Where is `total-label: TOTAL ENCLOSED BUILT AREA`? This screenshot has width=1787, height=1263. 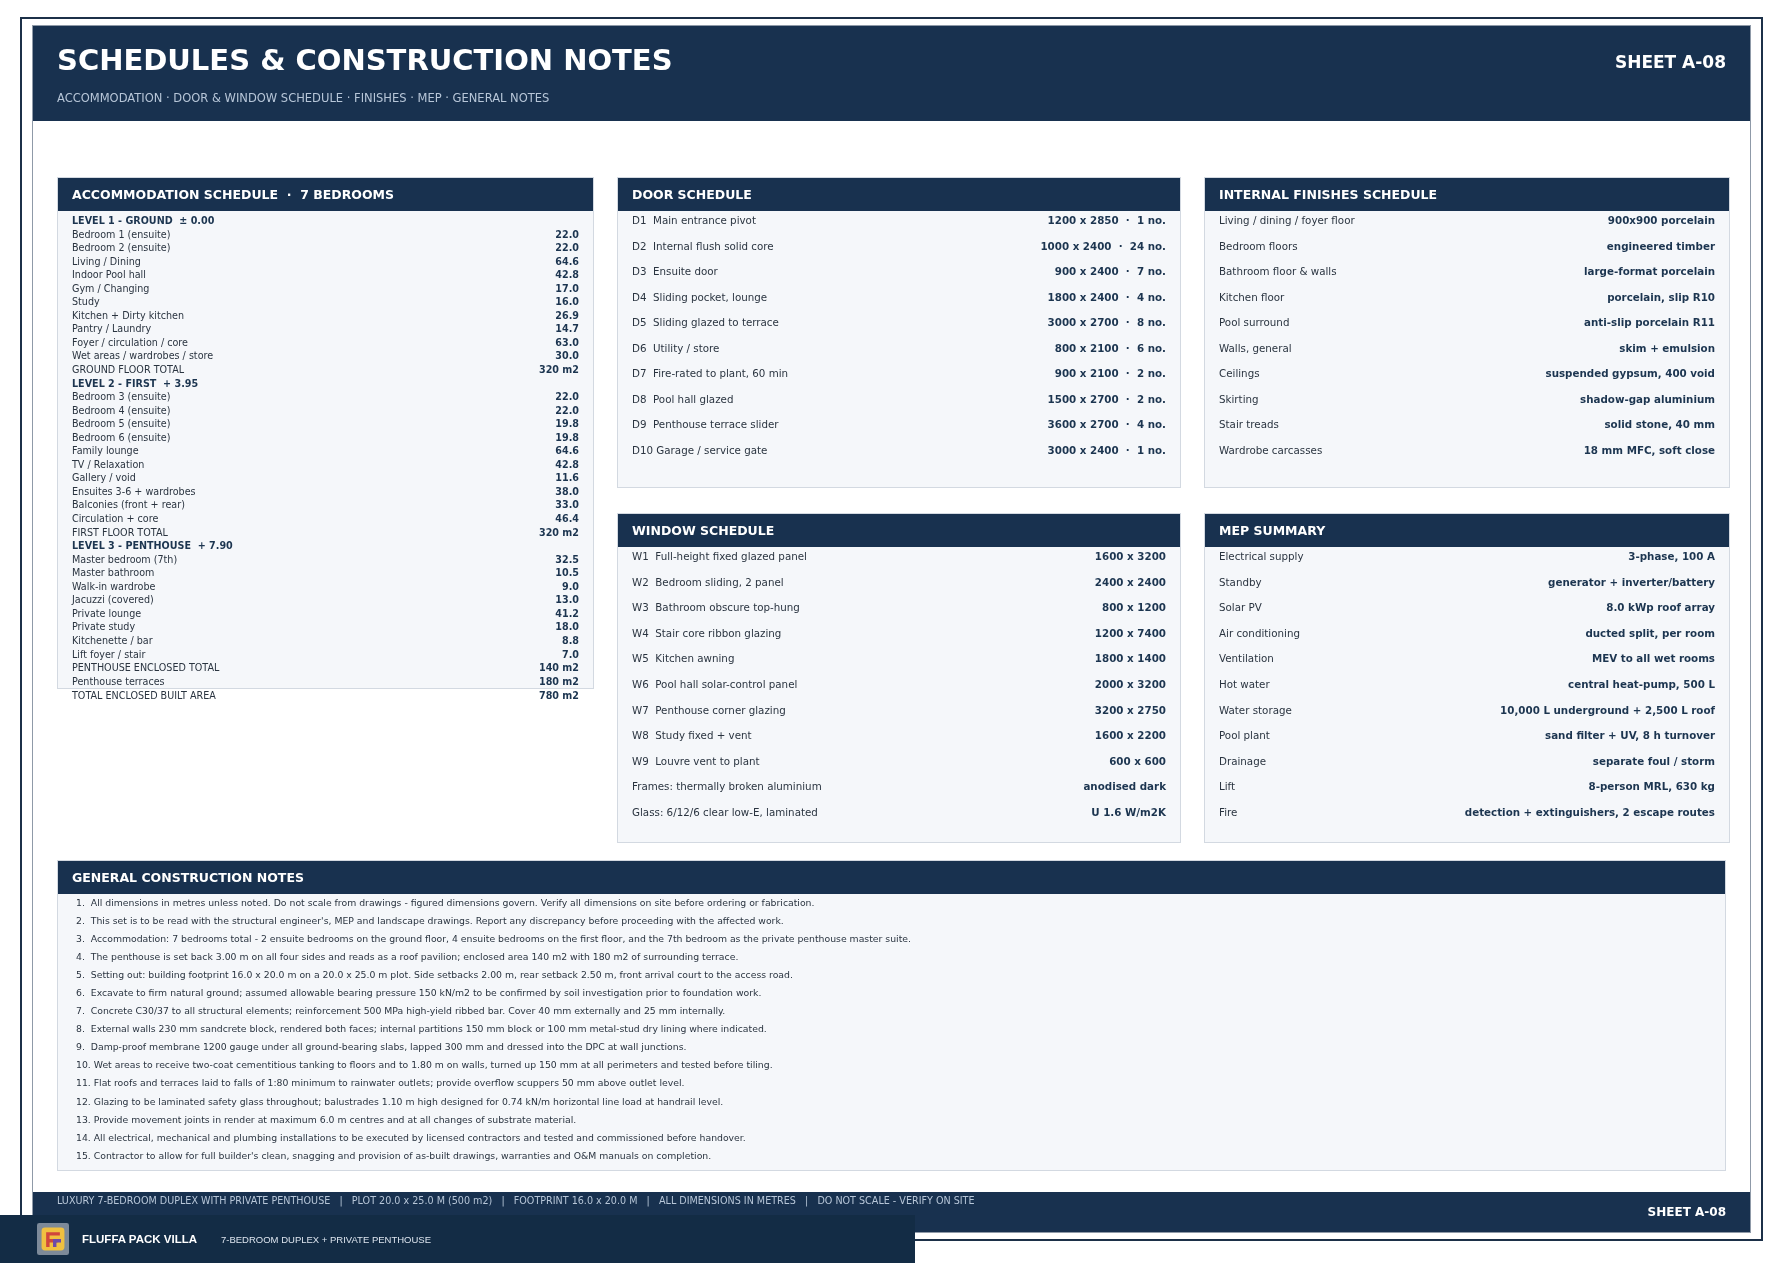 total-label: TOTAL ENCLOSED BUILT AREA is located at coordinates (144, 696).